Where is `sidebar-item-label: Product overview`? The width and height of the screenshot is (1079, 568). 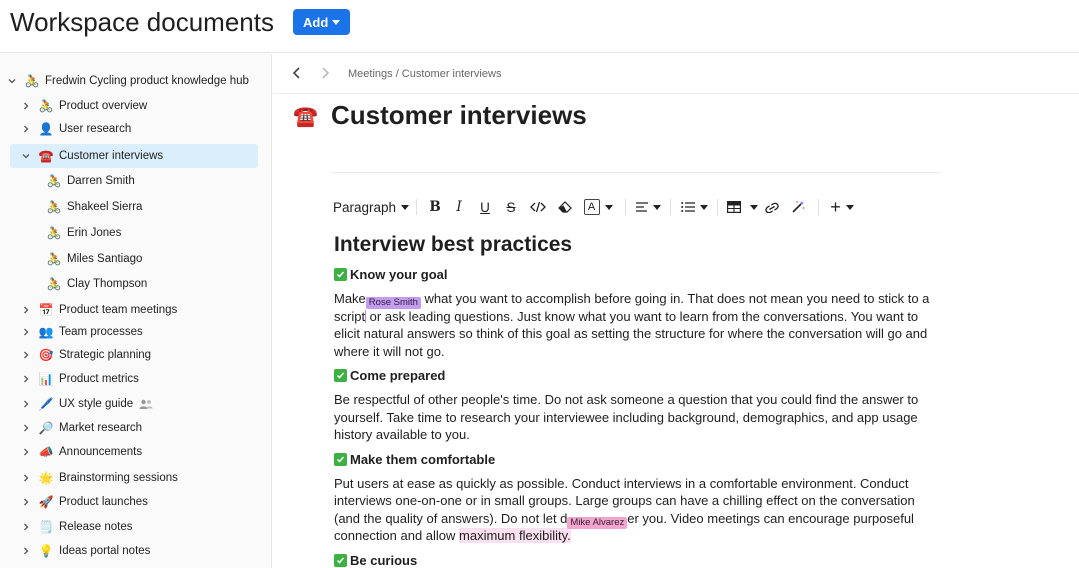 sidebar-item-label: Product overview is located at coordinates (103, 106).